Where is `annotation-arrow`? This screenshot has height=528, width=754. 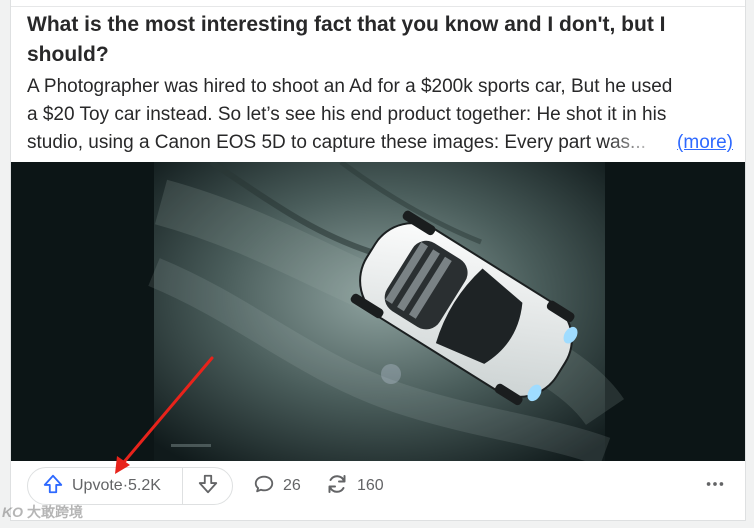
annotation-arrow is located at coordinates (164, 415).